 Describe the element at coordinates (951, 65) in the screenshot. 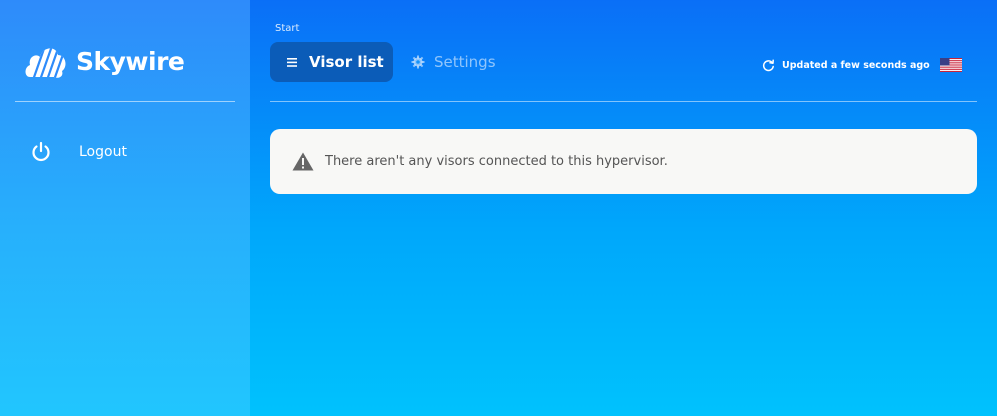

I see `us-flag-icon` at that location.